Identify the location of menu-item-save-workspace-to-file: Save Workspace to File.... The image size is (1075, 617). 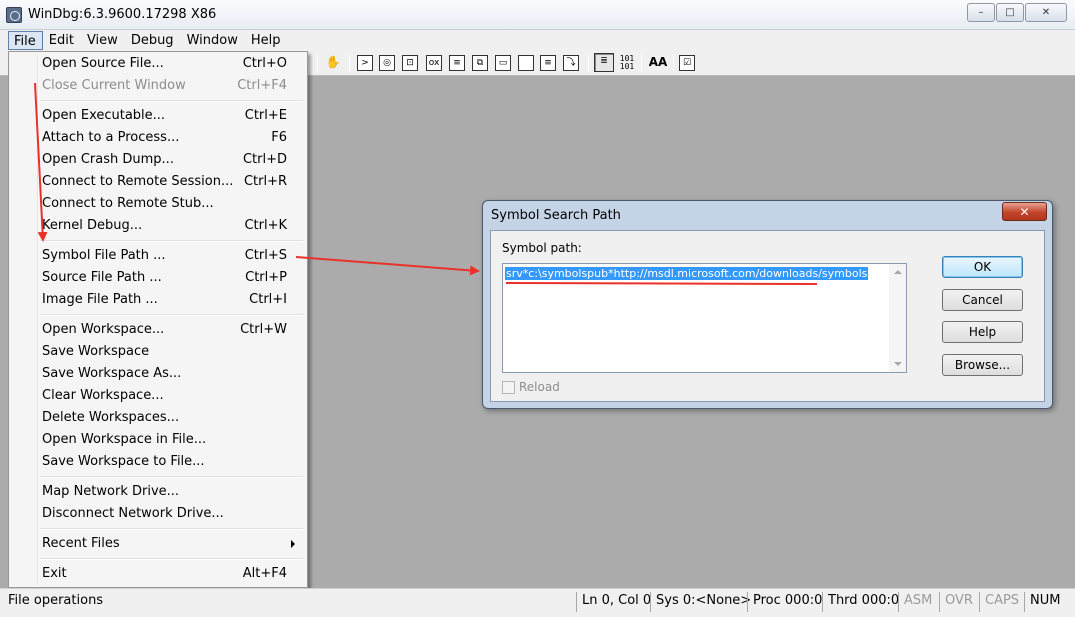
(158, 462).